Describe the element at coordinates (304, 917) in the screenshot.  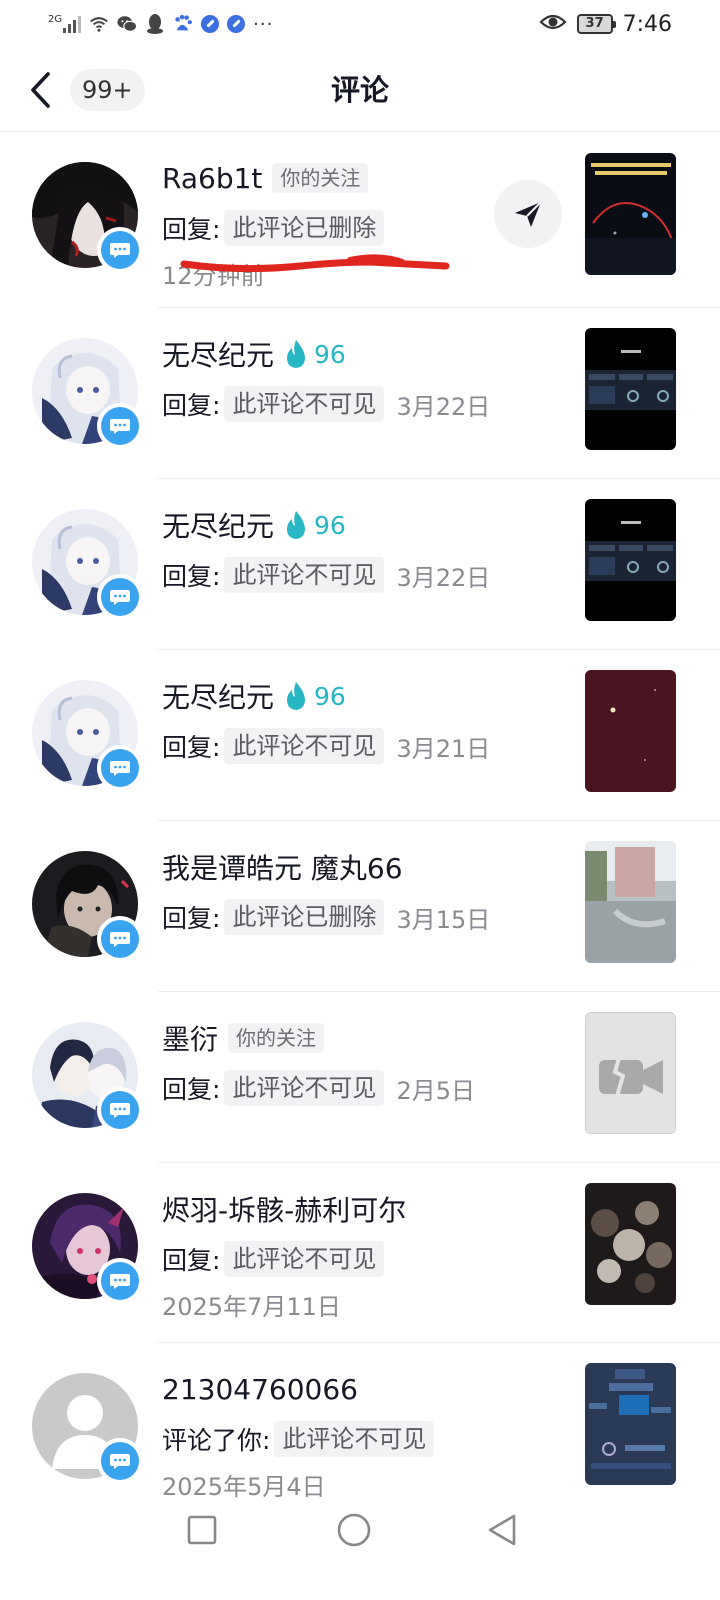
I see `reply-text: 此评论已删除` at that location.